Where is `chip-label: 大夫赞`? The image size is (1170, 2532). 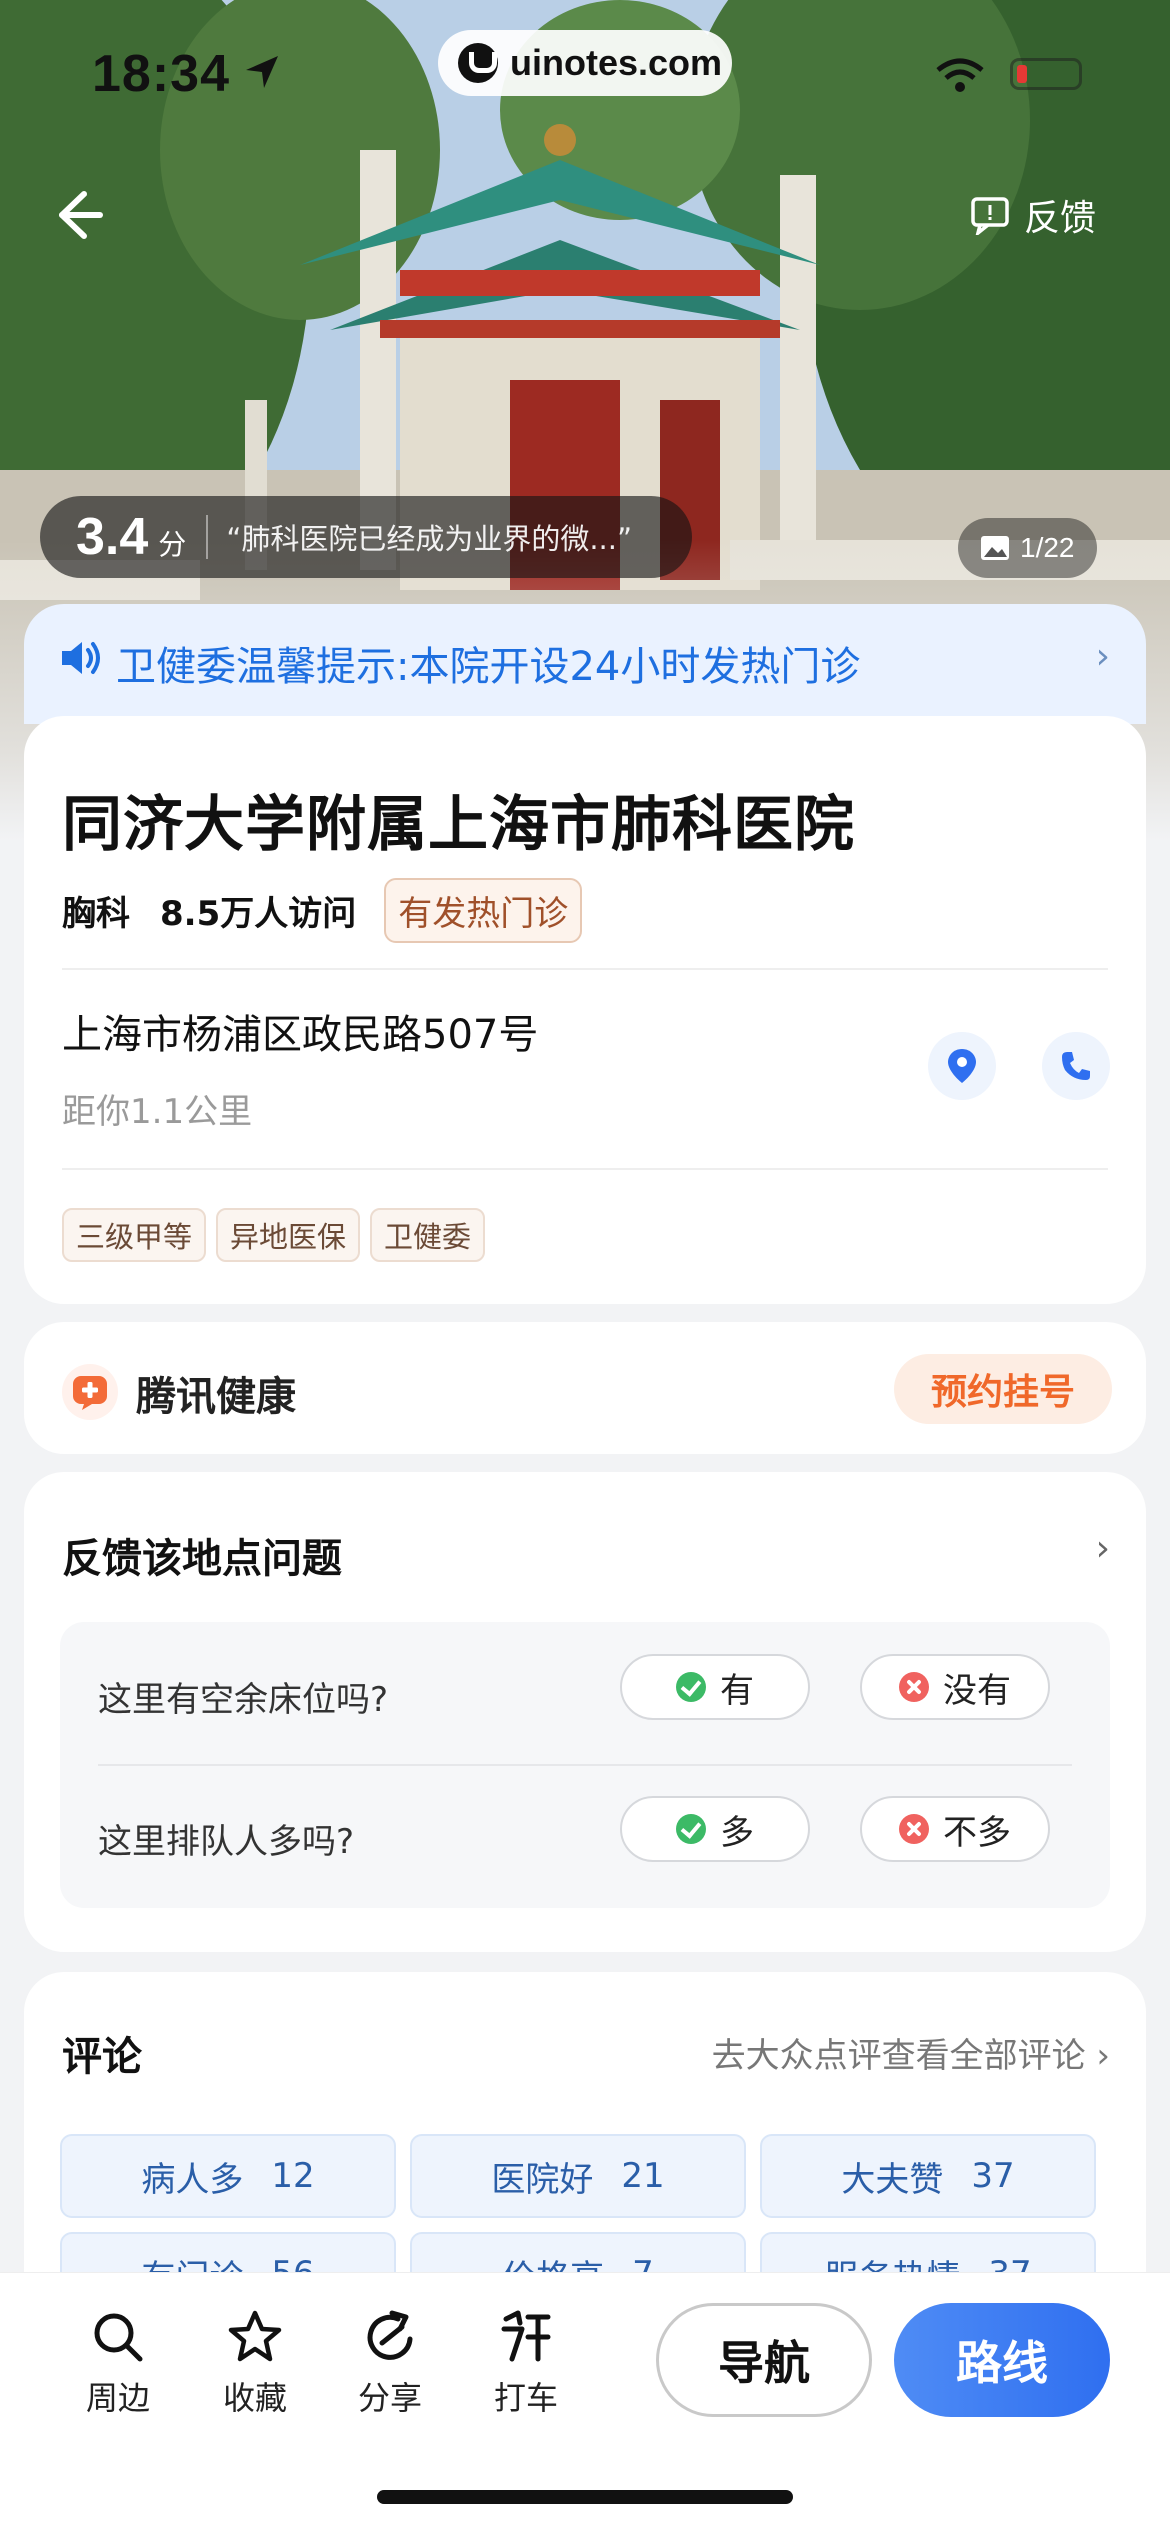 chip-label: 大夫赞 is located at coordinates (892, 2179).